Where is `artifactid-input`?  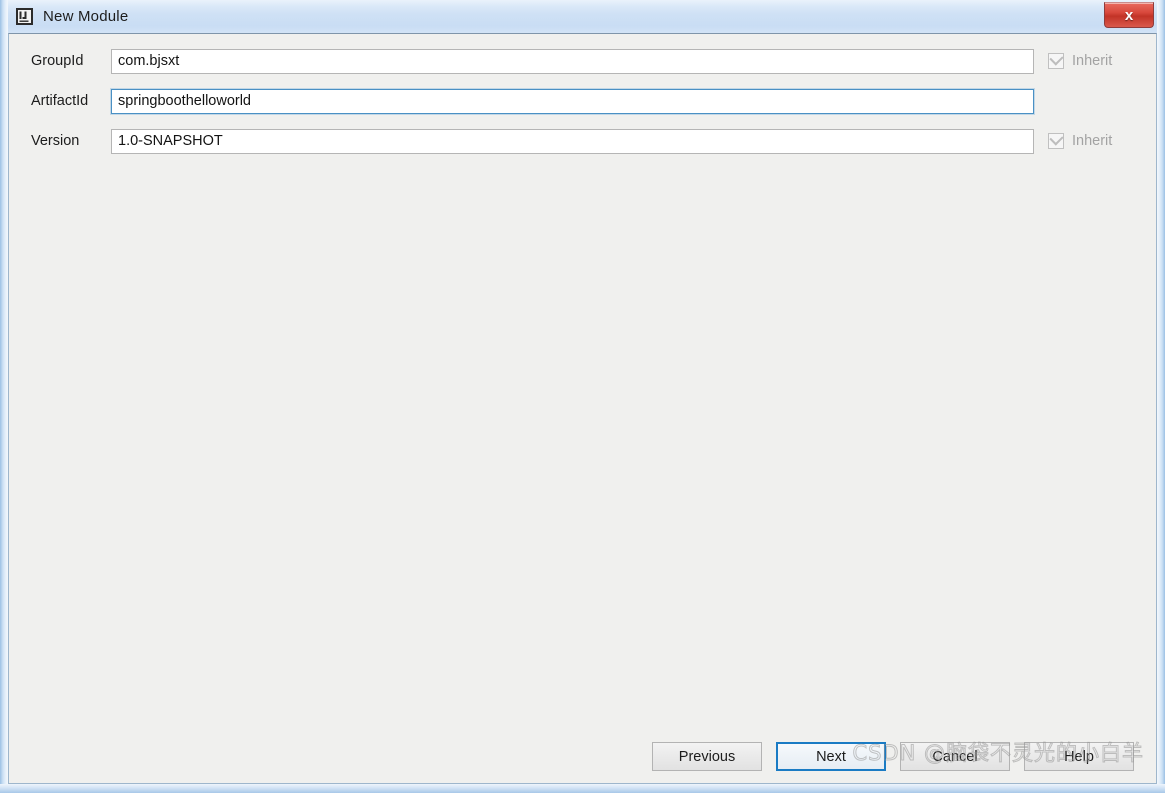
artifactid-input is located at coordinates (572, 101).